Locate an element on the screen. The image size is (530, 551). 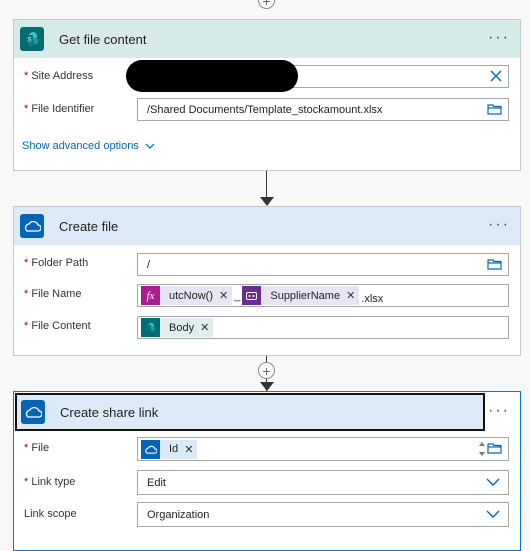
dynamic-token: SupplierName ✕ is located at coordinates (301, 295).